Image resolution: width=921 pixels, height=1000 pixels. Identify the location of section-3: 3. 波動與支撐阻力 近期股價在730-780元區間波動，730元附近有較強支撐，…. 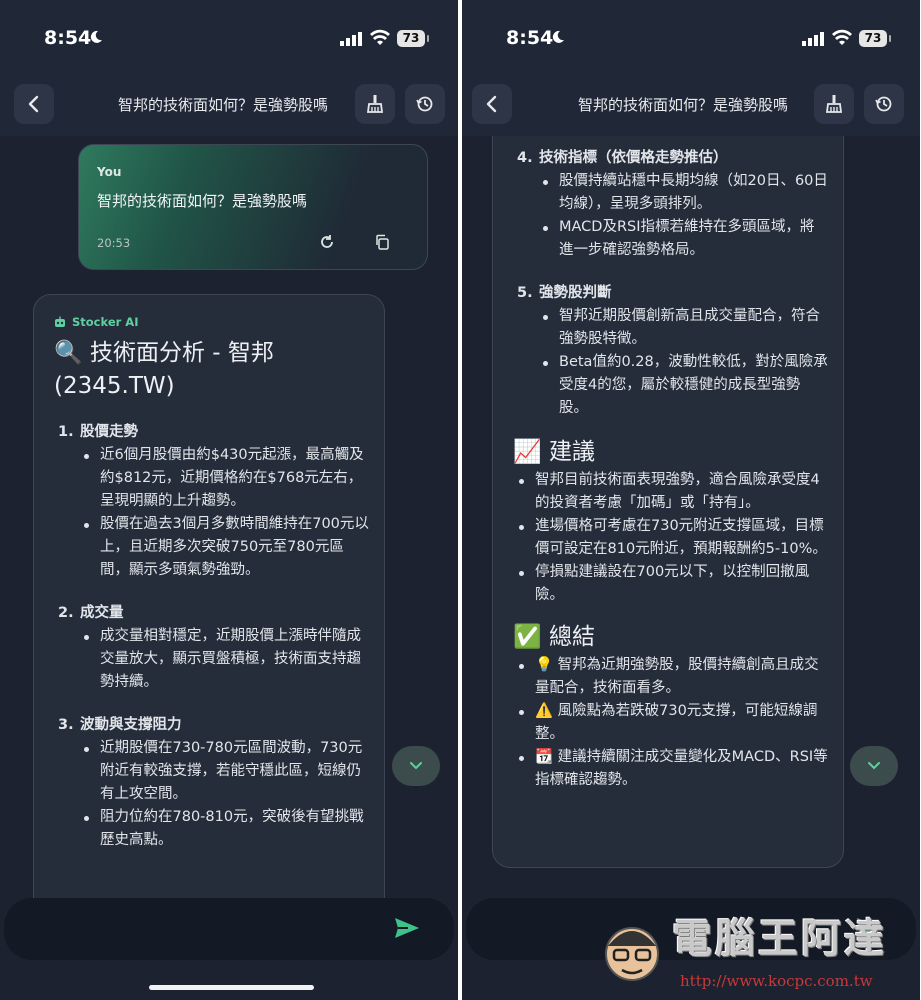
(212, 783).